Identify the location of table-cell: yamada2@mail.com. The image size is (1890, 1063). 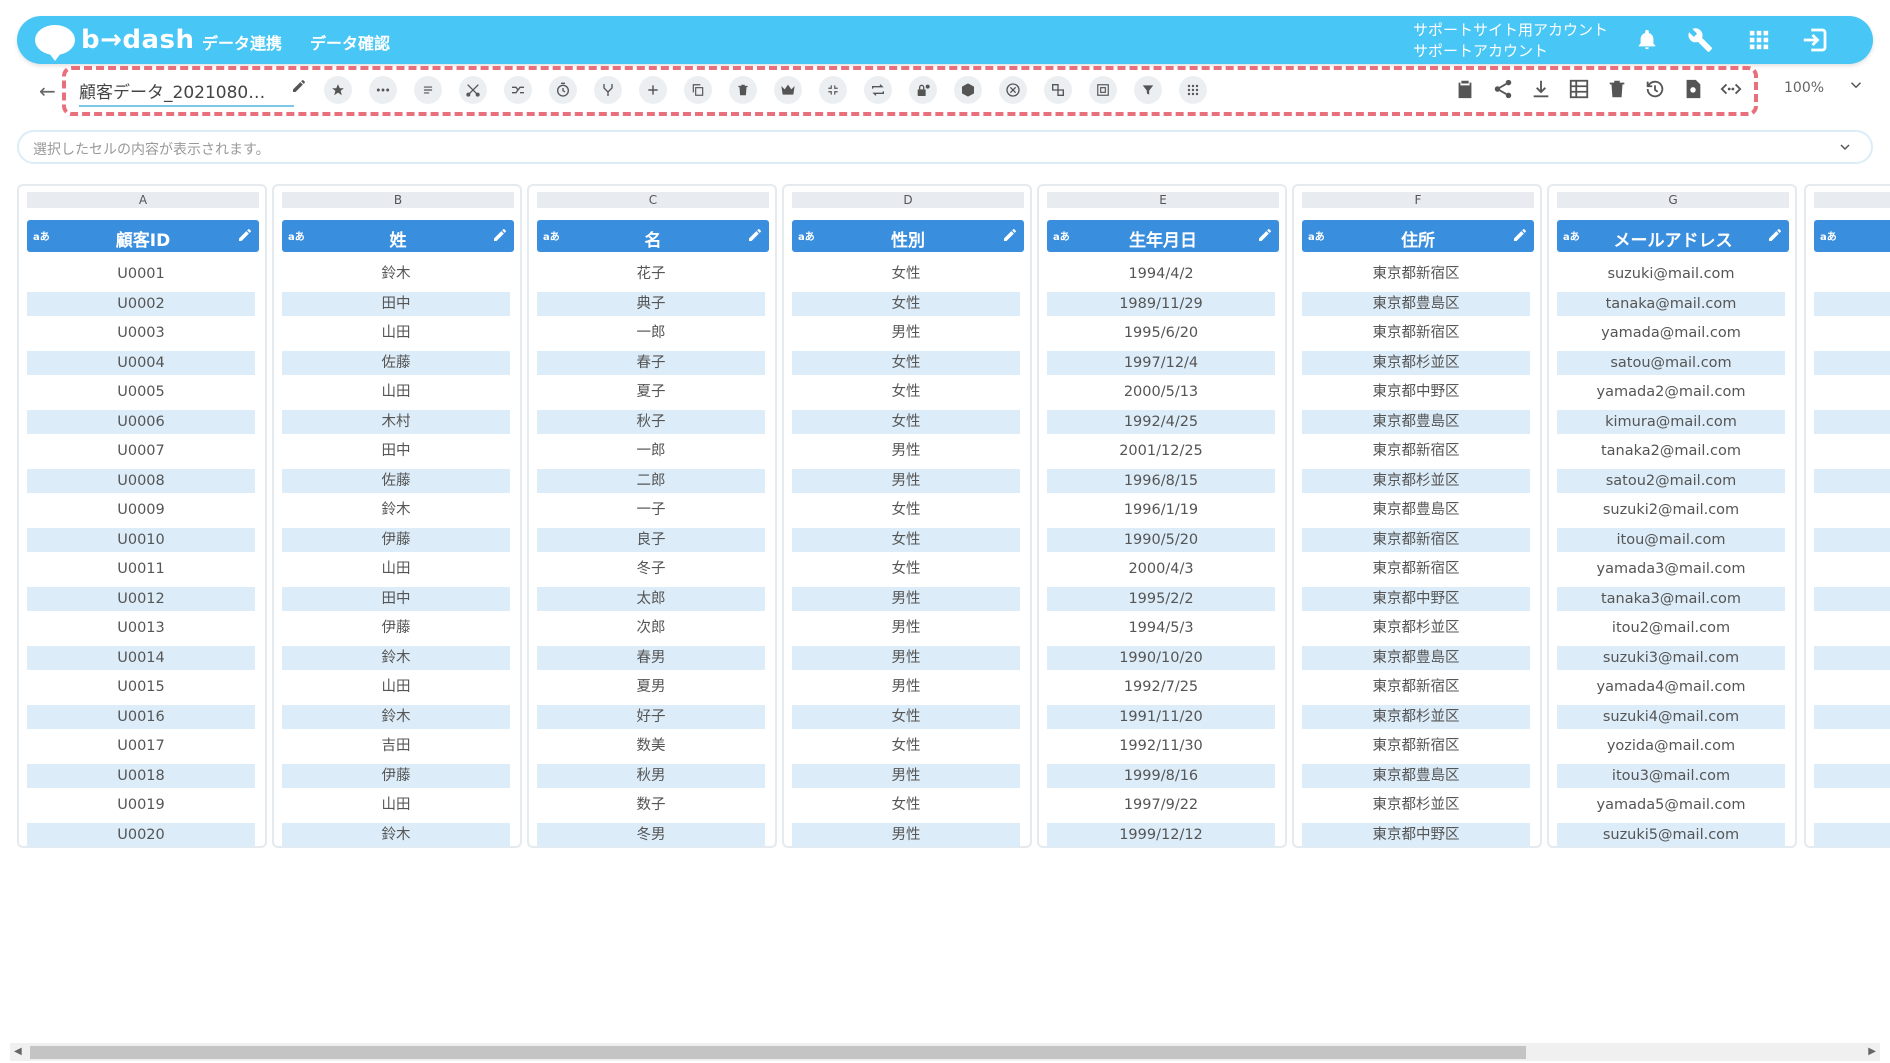
(1671, 392).